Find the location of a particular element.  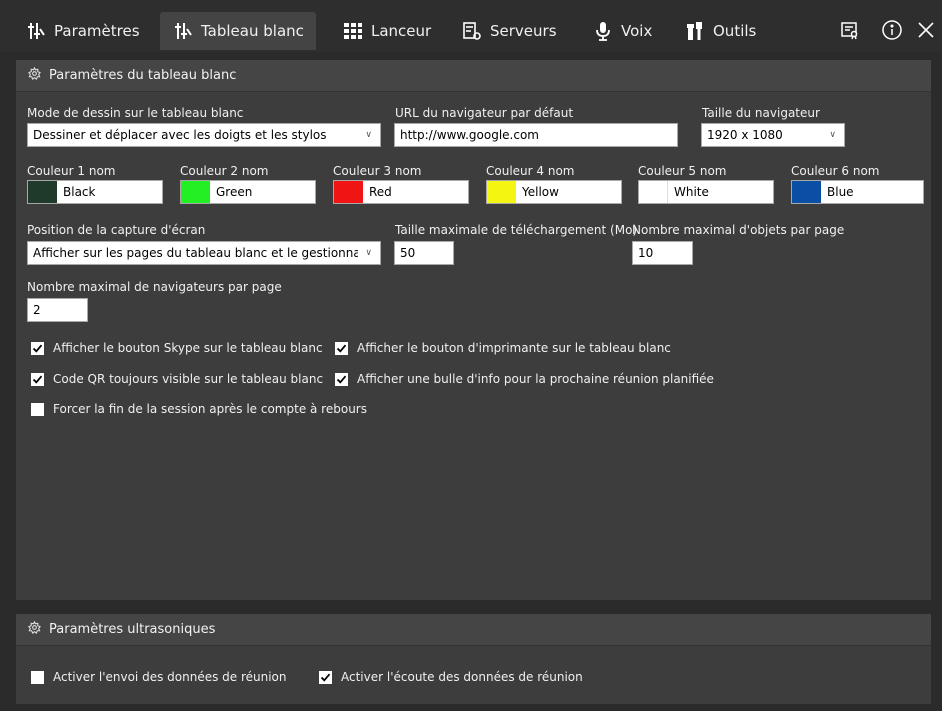

tab-parametres: Paramètres is located at coordinates (82, 31).